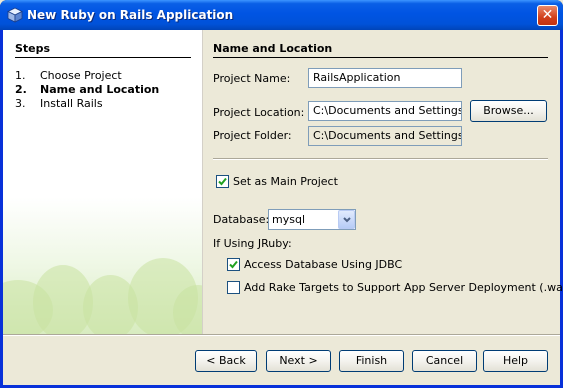 This screenshot has width=563, height=388. What do you see at coordinates (285, 181) in the screenshot?
I see `set-main-project-label: Set as Main Project` at bounding box center [285, 181].